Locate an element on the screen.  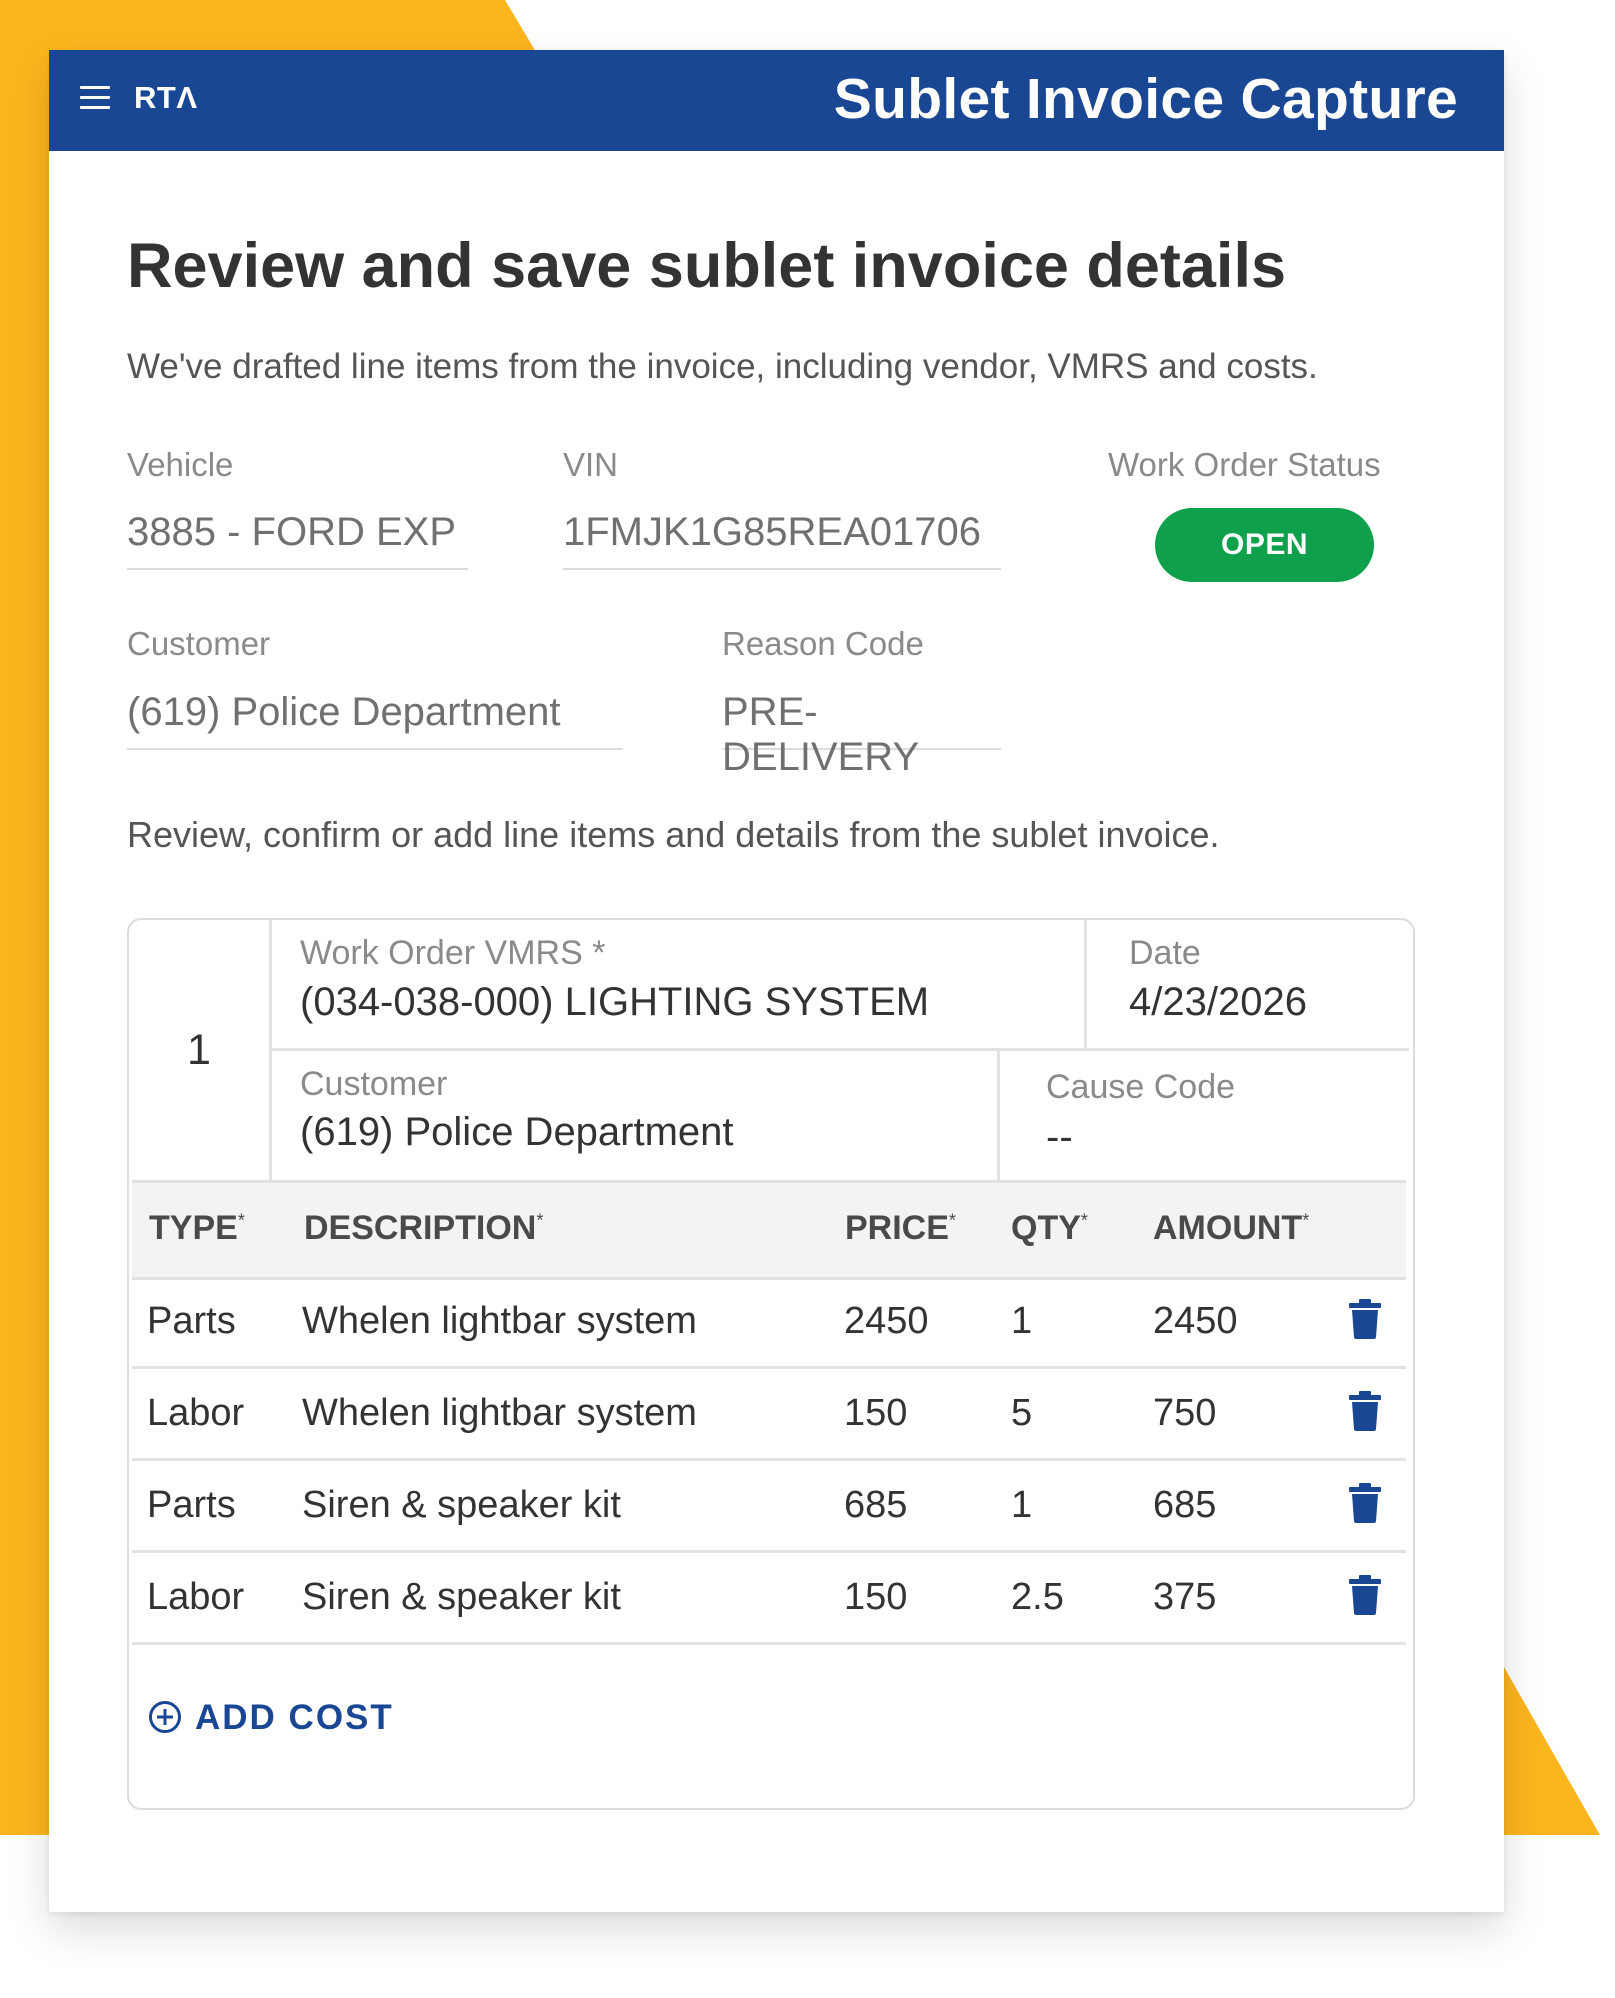
table-row: Parts Siren & speaker kit 685 1 685 is located at coordinates (769, 1507).